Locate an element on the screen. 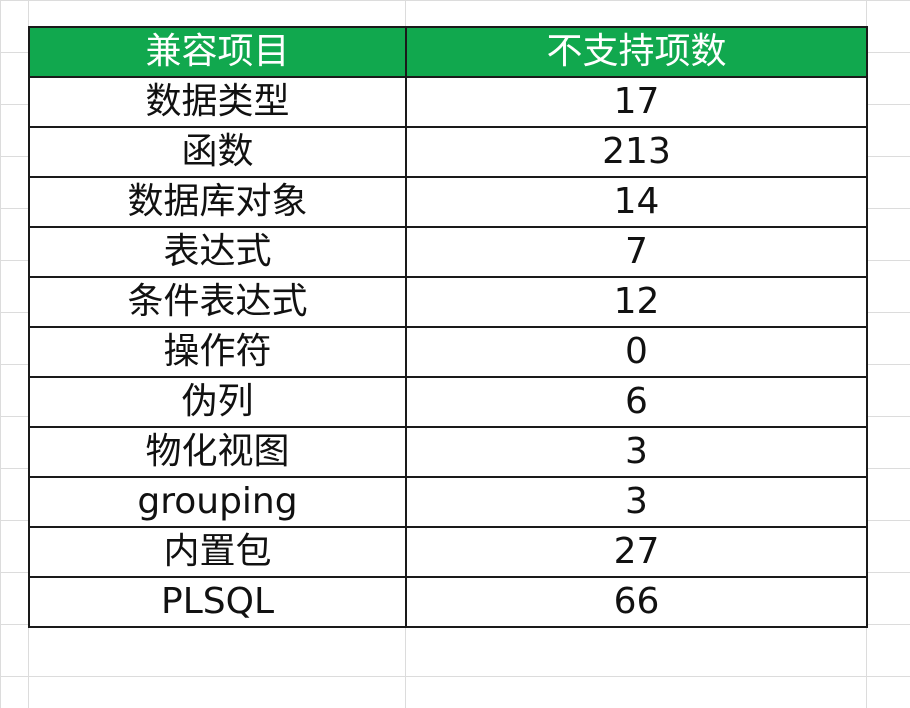 Image resolution: width=910 pixels, height=708 pixels. count-cell: 6 is located at coordinates (636, 402).